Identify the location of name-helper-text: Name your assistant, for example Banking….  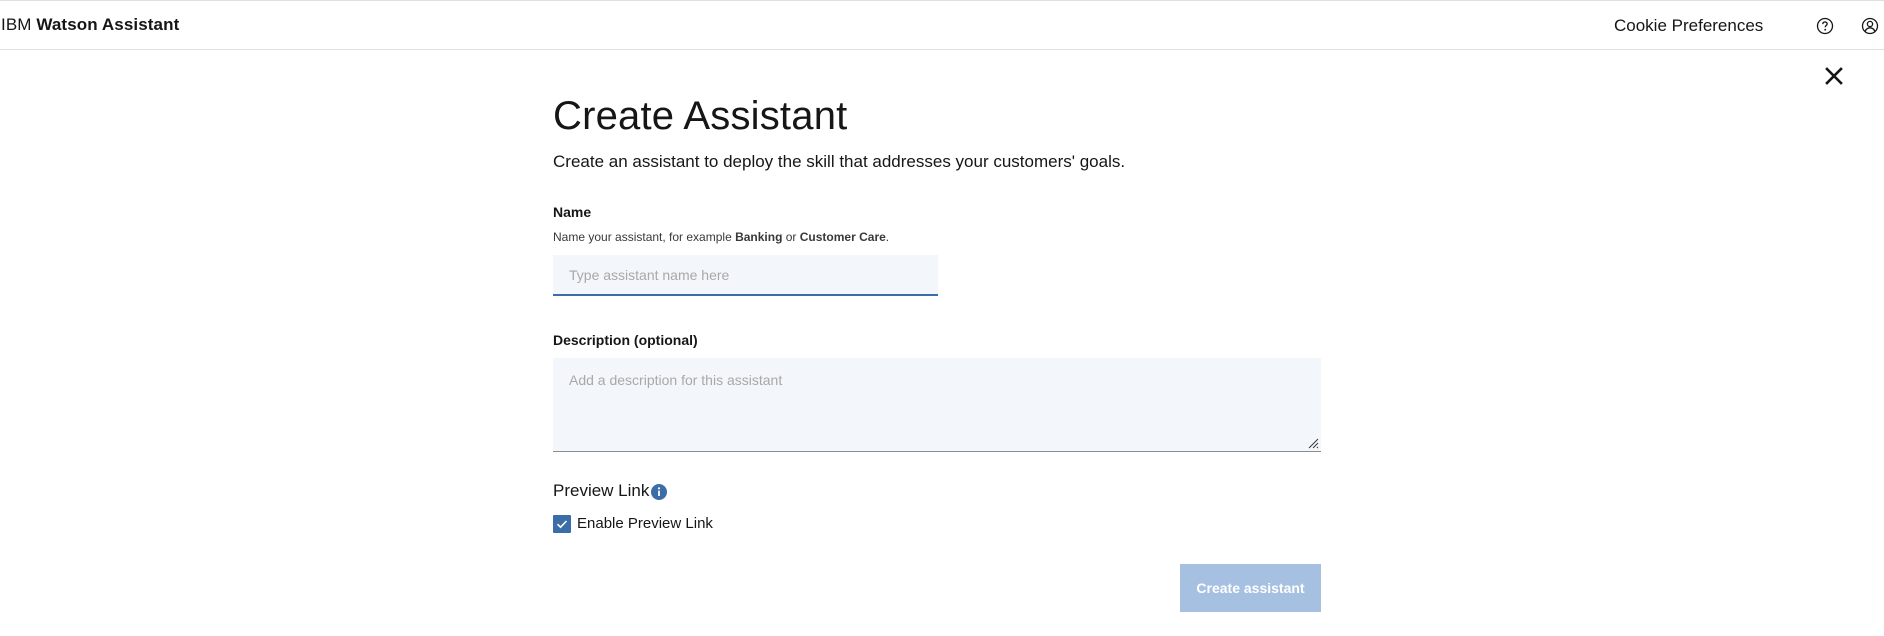
(721, 237).